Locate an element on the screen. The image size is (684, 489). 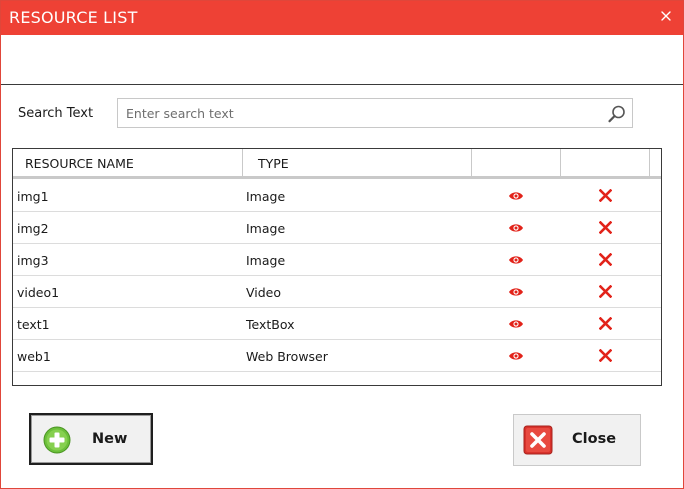
search-label: Search Text is located at coordinates (56, 113).